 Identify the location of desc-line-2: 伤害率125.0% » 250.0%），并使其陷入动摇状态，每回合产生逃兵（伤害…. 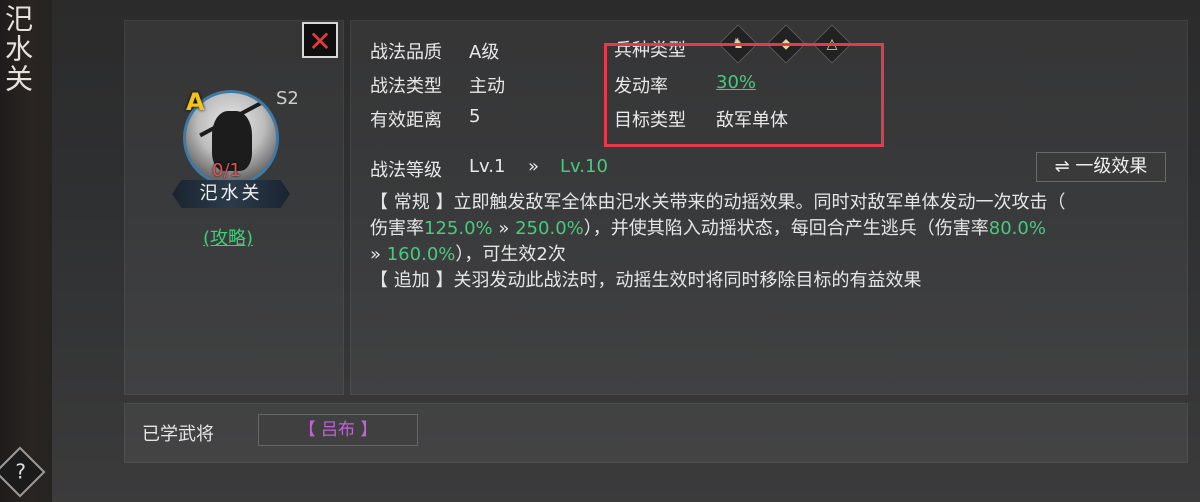
(708, 228).